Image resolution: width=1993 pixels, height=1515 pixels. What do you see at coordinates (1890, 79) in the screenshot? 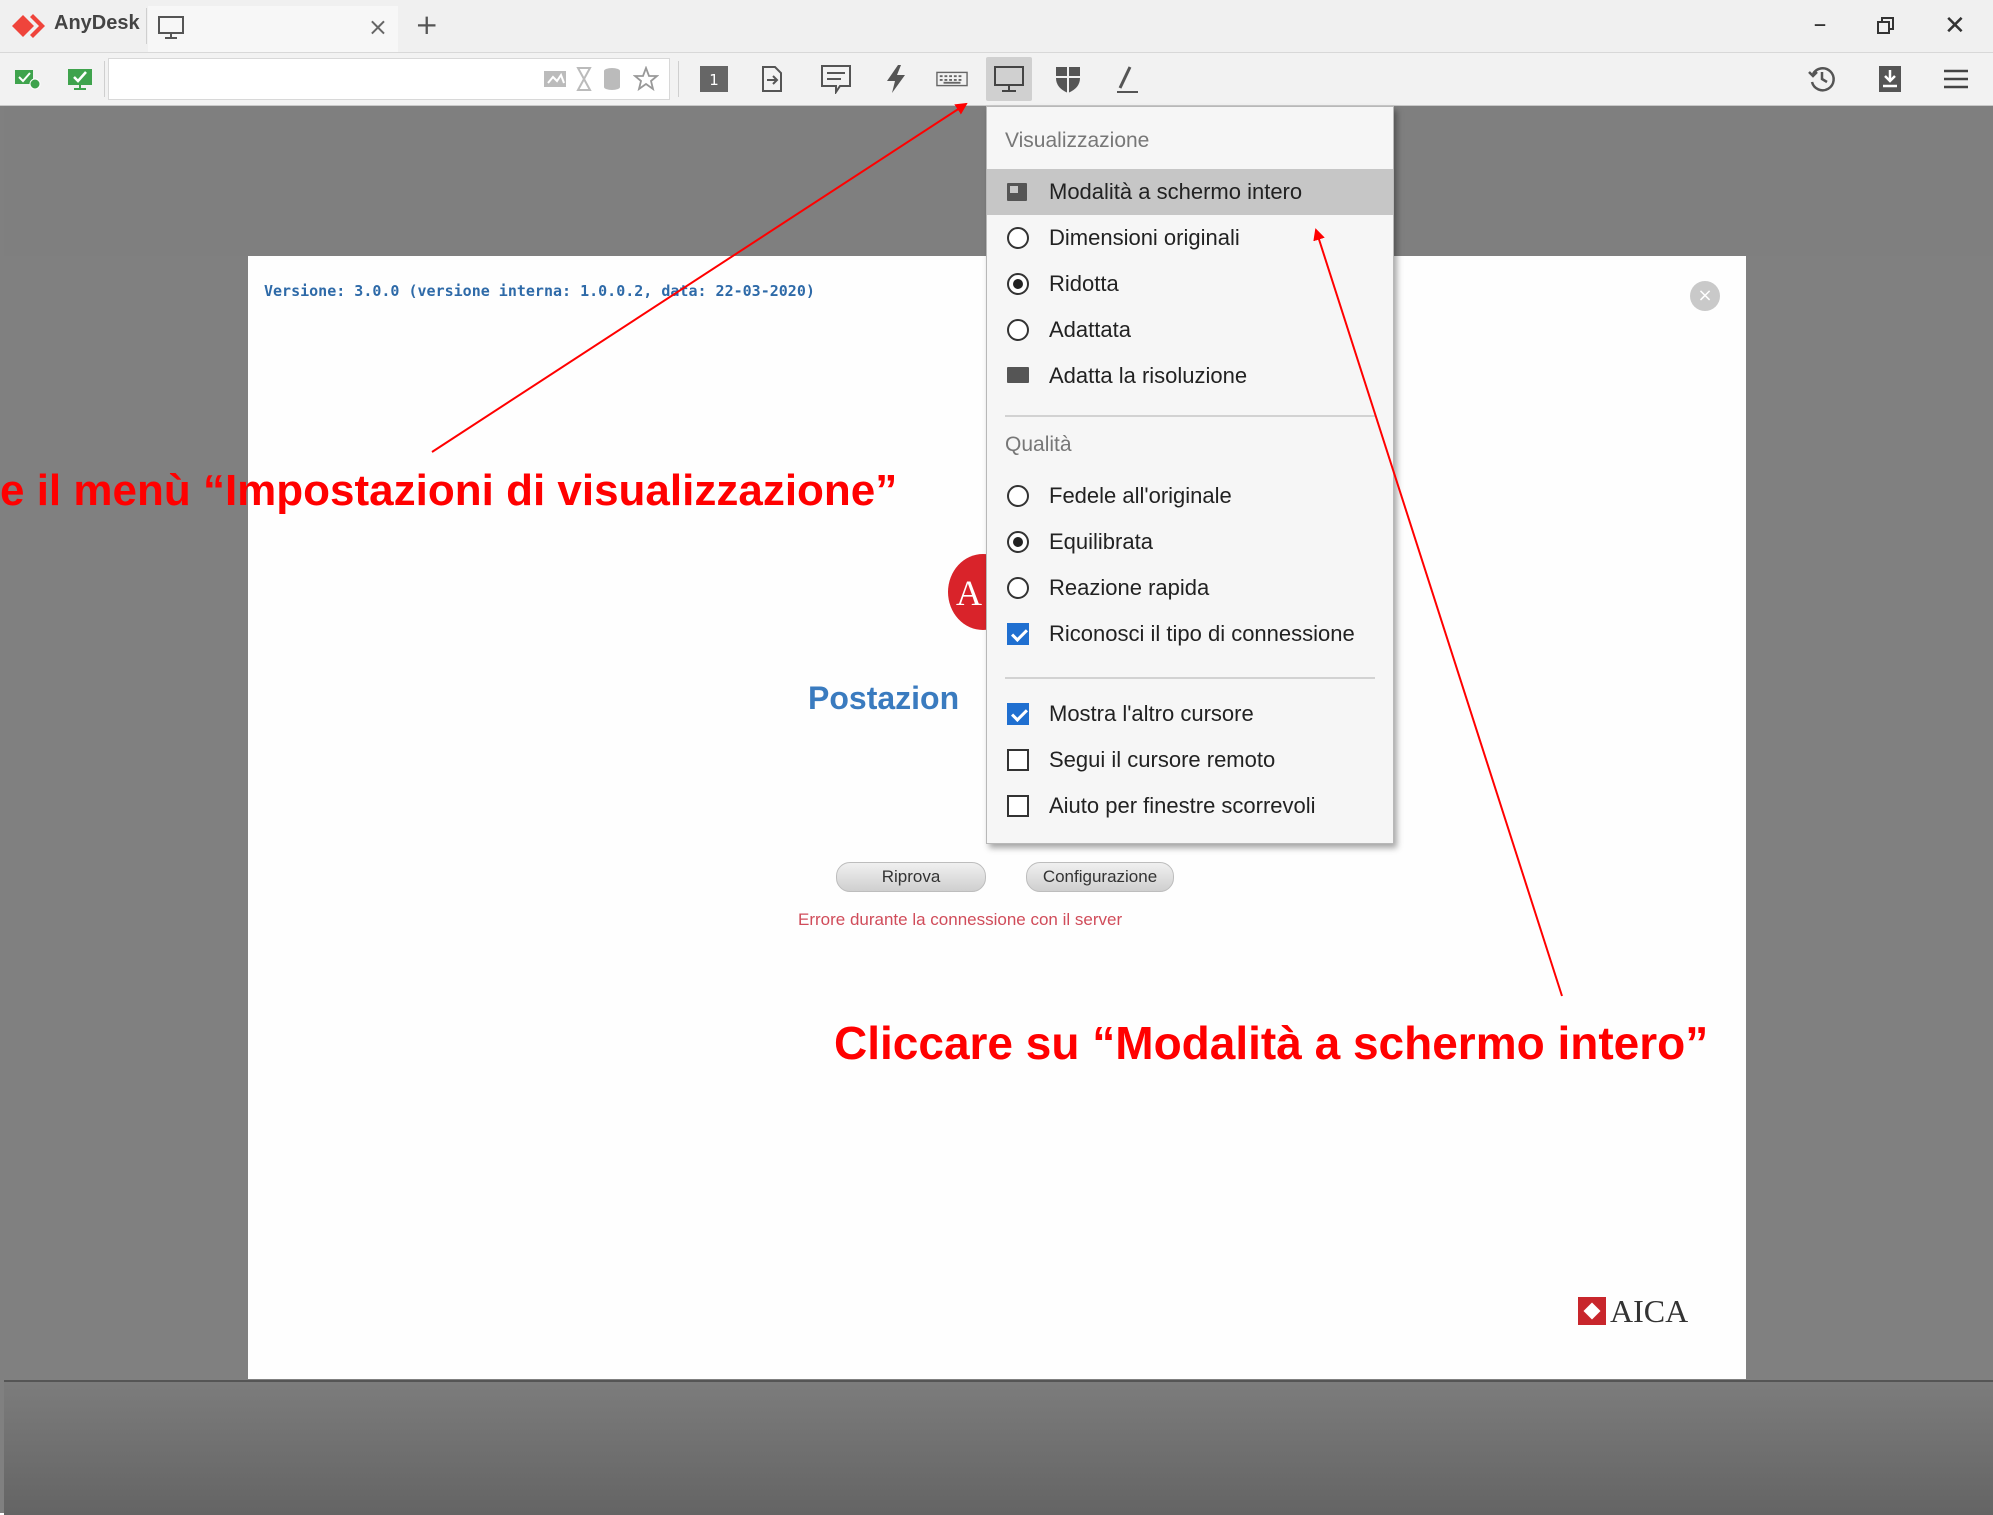
I see `install-download-icon` at bounding box center [1890, 79].